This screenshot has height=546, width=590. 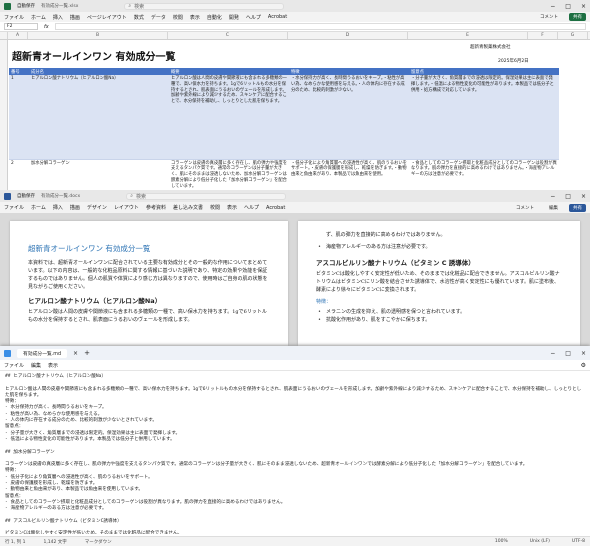 What do you see at coordinates (19, 174) in the screenshot?
I see `cell-num: 2` at bounding box center [19, 174].